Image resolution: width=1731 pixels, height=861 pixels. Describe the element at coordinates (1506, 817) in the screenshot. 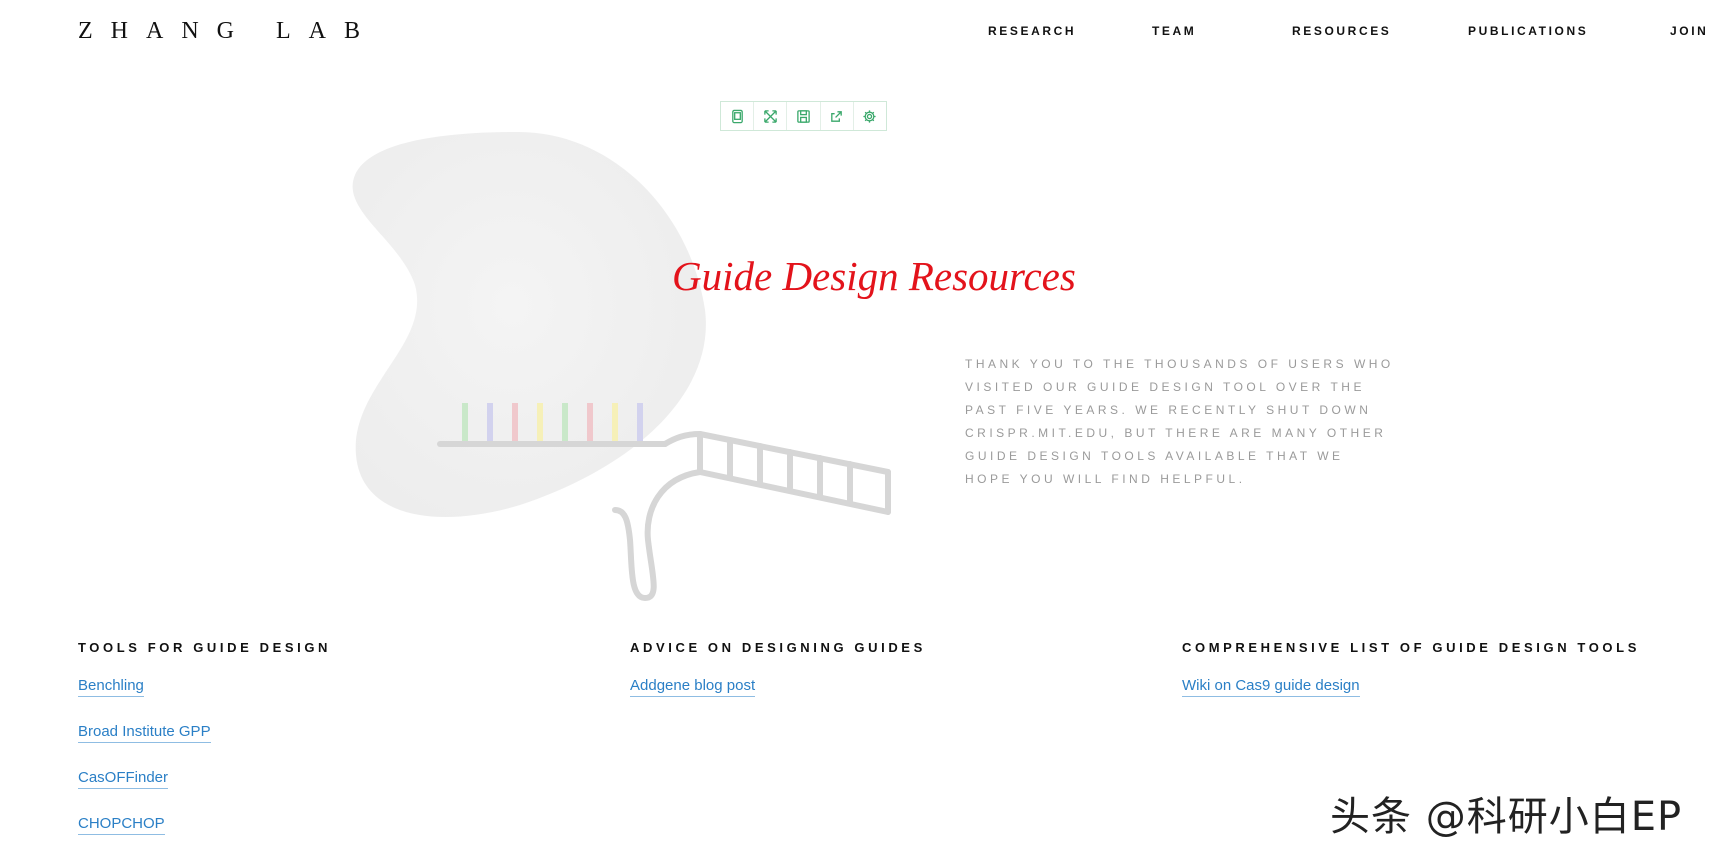

I see `watermark: 头条 @科研小白EP` at that location.